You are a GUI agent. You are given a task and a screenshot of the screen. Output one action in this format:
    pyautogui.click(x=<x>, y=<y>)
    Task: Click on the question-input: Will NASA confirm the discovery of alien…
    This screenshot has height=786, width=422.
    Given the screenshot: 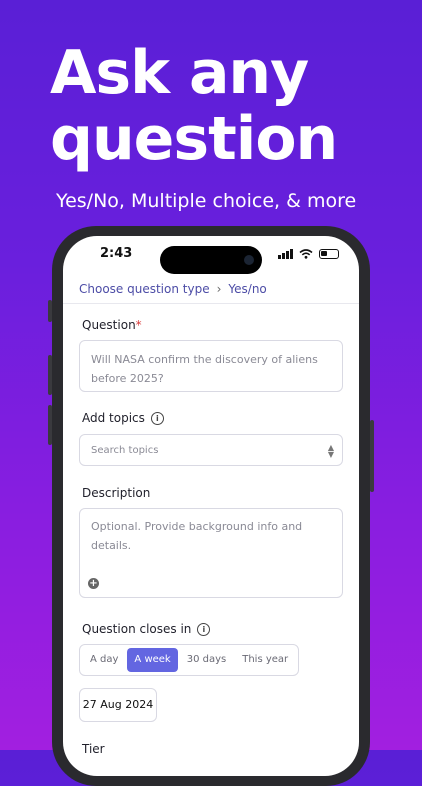 What is the action you would take?
    pyautogui.click(x=211, y=366)
    